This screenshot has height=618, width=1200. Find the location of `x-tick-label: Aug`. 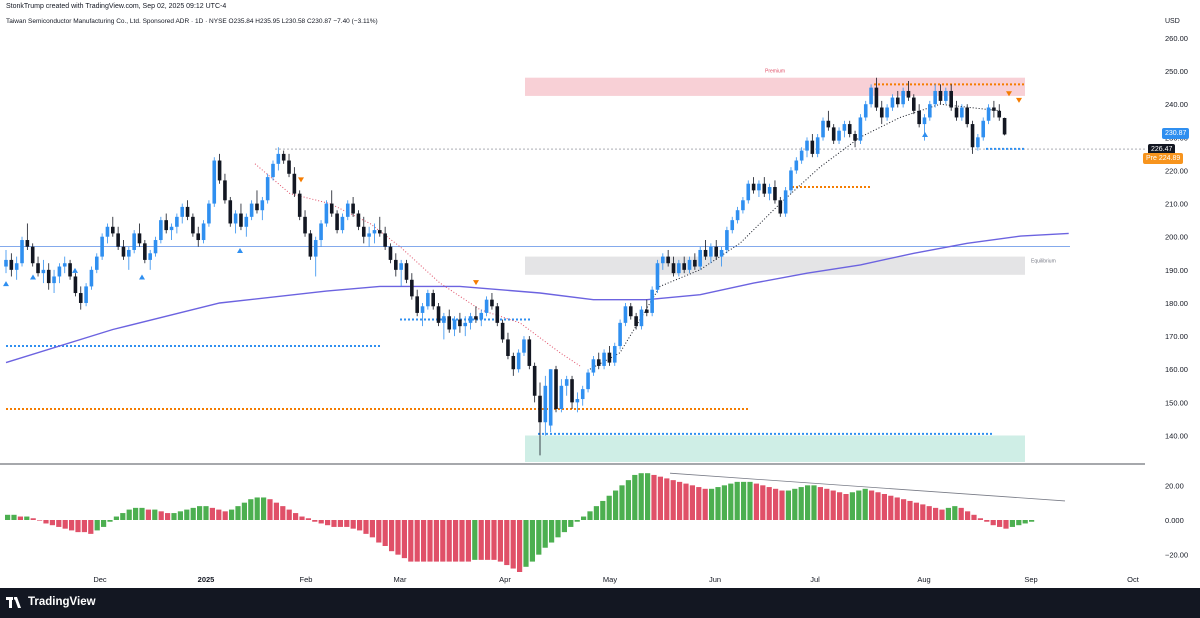

x-tick-label: Aug is located at coordinates (923, 579).